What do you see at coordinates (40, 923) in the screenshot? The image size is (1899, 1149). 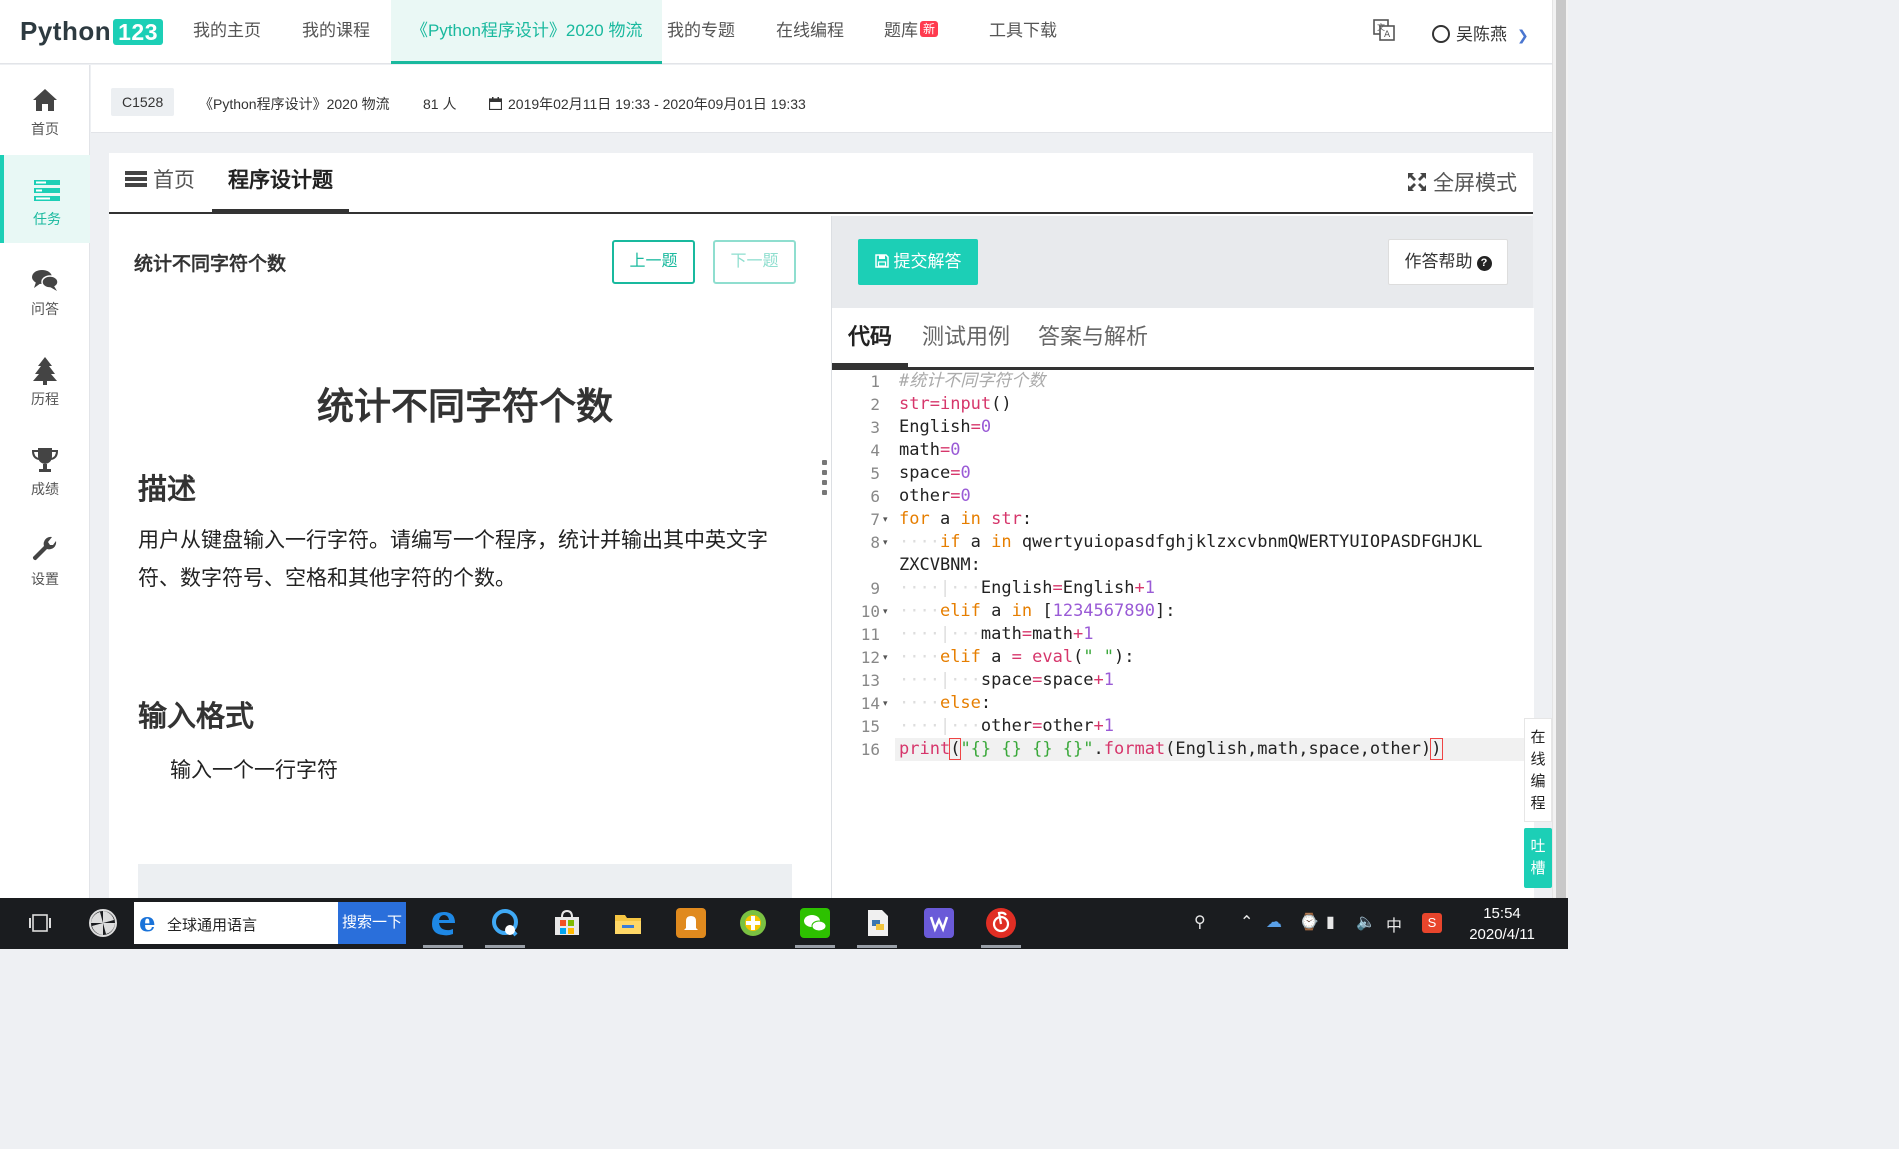 I see `task-view-icon` at bounding box center [40, 923].